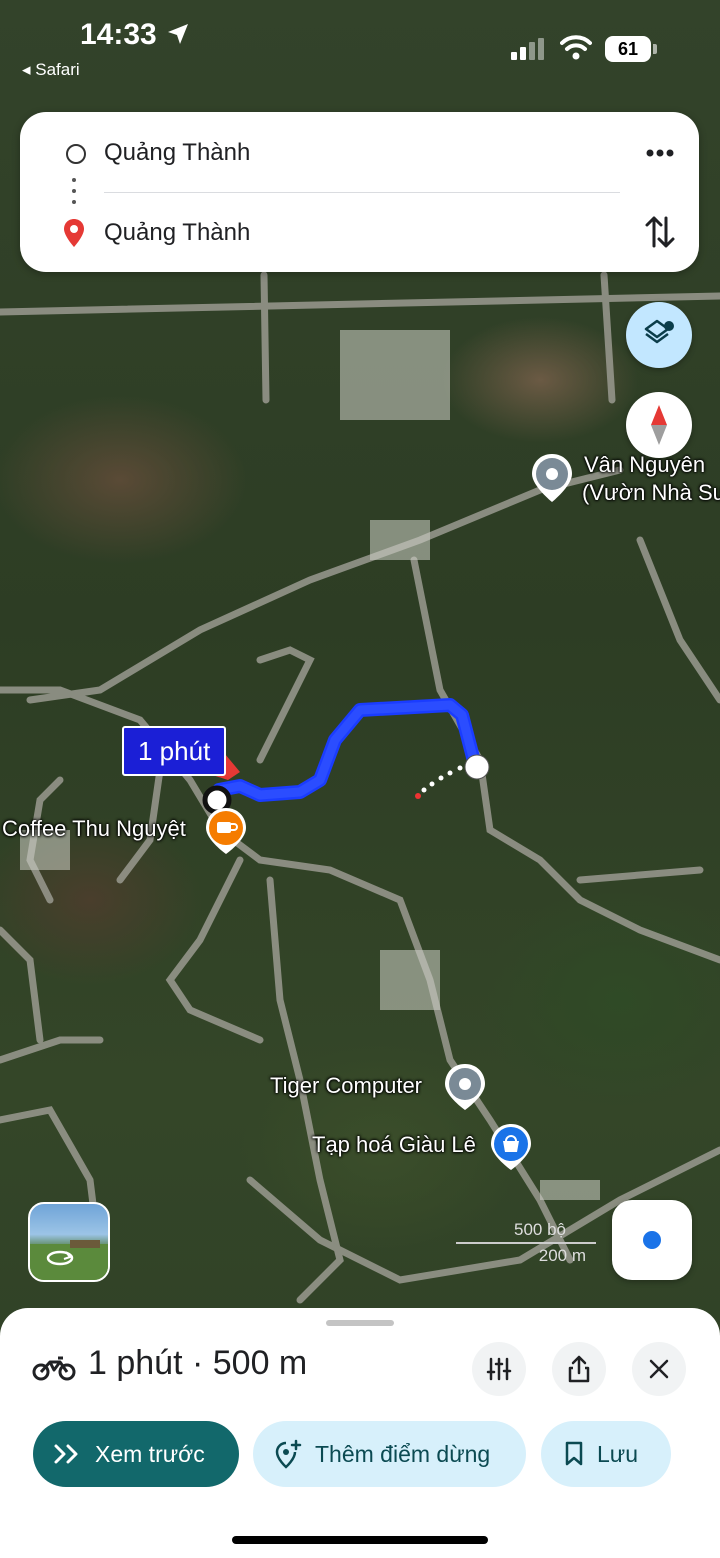  Describe the element at coordinates (66, 1454) in the screenshot. I see `chevrons-icon` at that location.